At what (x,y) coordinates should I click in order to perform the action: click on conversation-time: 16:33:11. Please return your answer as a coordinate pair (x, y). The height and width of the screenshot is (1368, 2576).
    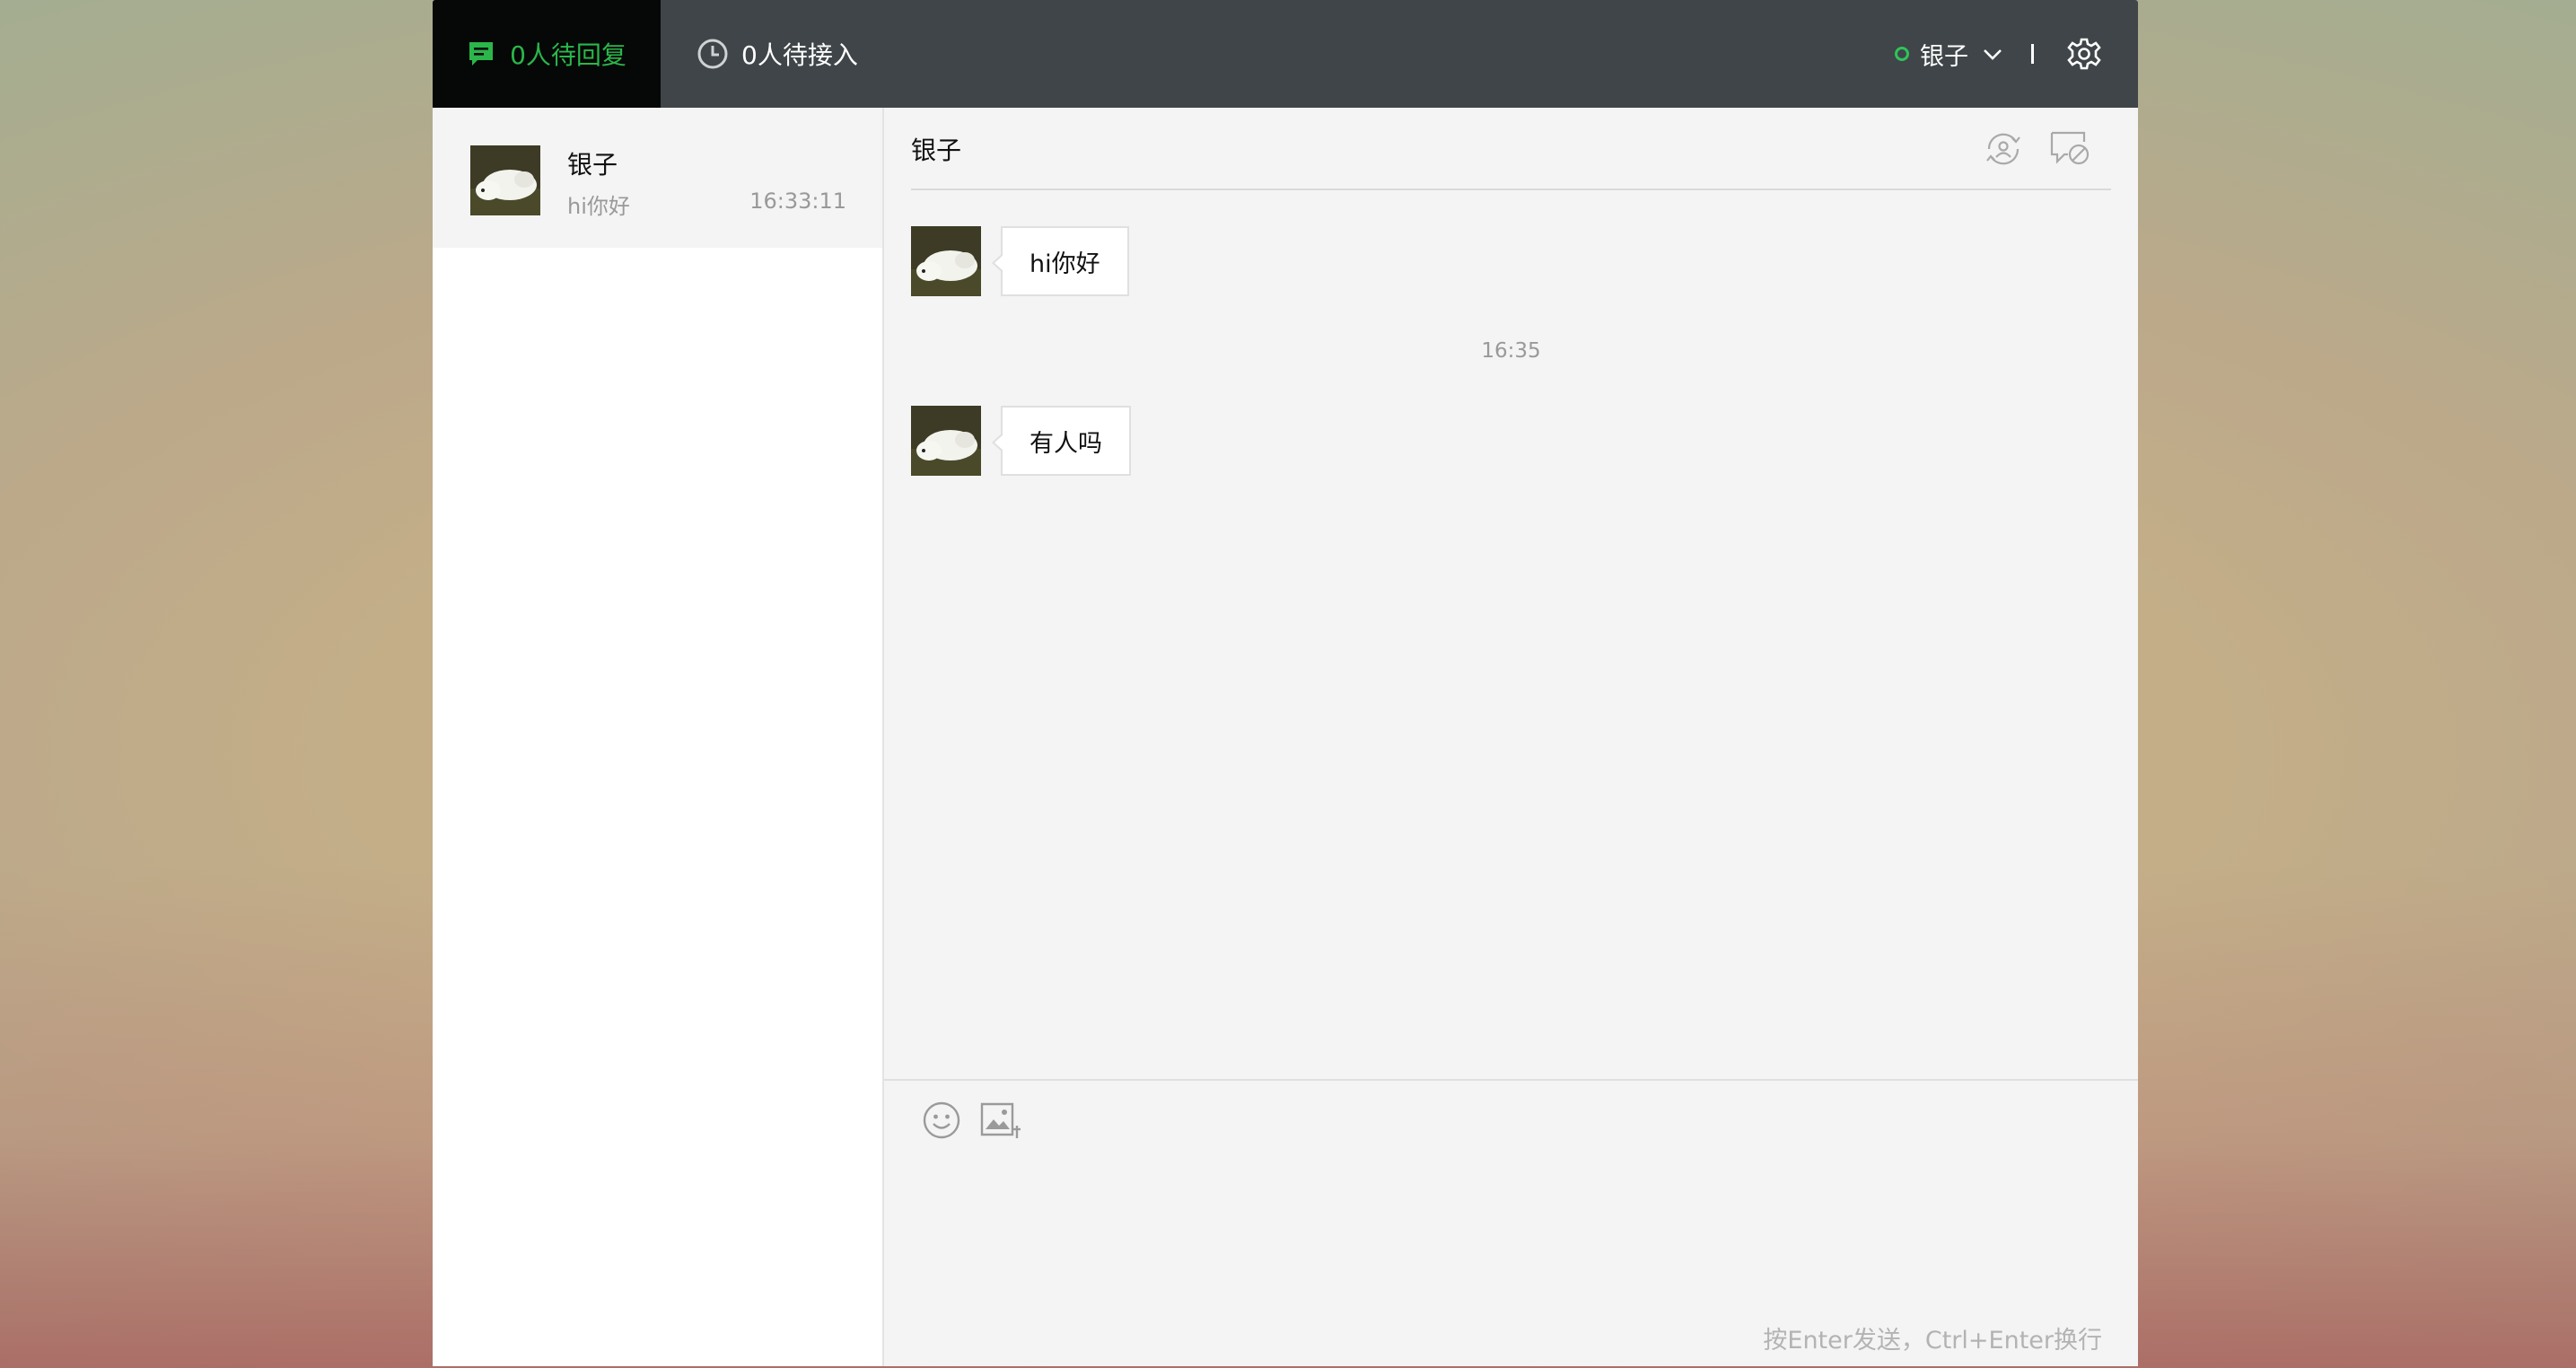
    Looking at the image, I should click on (797, 201).